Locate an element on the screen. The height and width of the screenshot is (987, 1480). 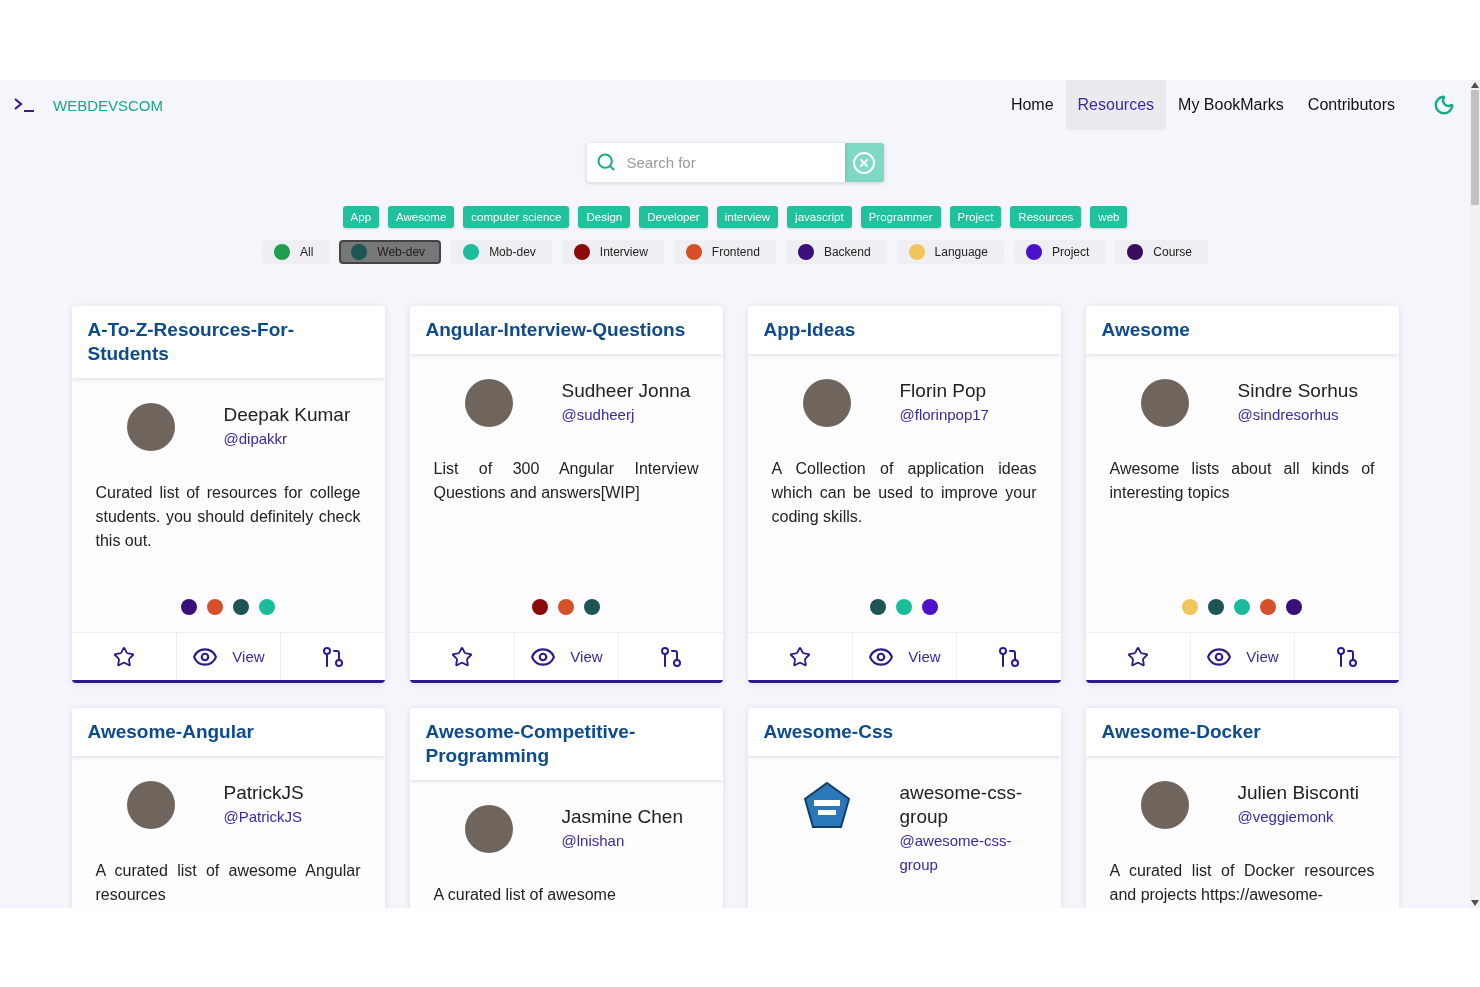
author-name: Florin Pop is located at coordinates (943, 391).